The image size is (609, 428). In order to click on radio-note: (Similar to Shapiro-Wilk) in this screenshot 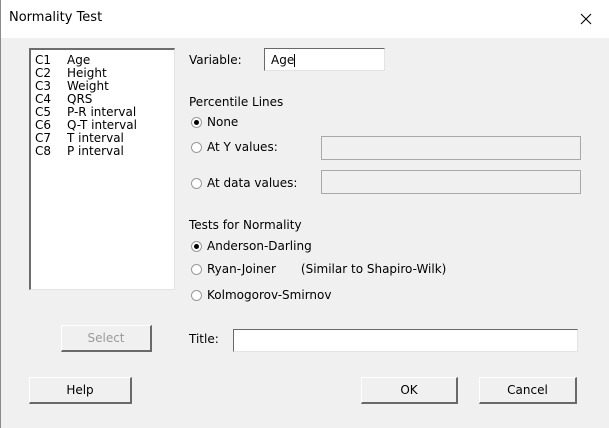, I will do `click(373, 269)`.